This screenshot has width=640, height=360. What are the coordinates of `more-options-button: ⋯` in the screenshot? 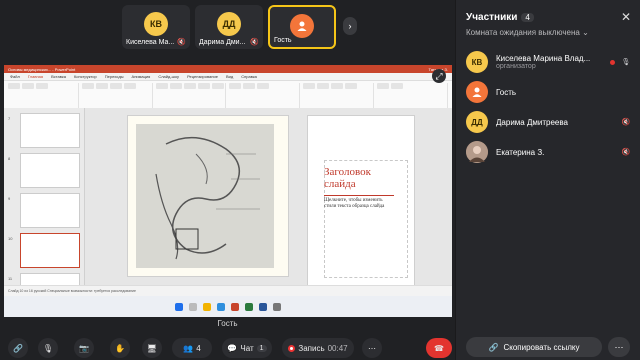 It's located at (372, 348).